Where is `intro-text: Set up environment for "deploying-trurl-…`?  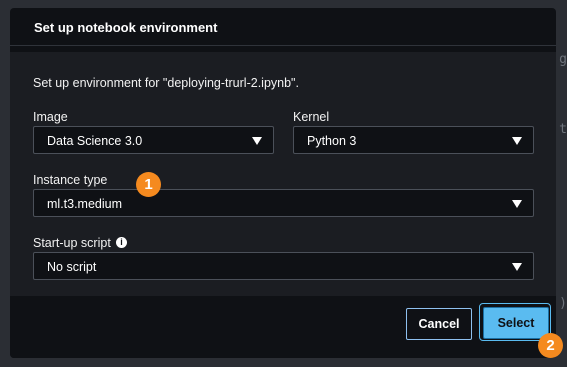
intro-text: Set up environment for "deploying-trurl-… is located at coordinates (166, 83).